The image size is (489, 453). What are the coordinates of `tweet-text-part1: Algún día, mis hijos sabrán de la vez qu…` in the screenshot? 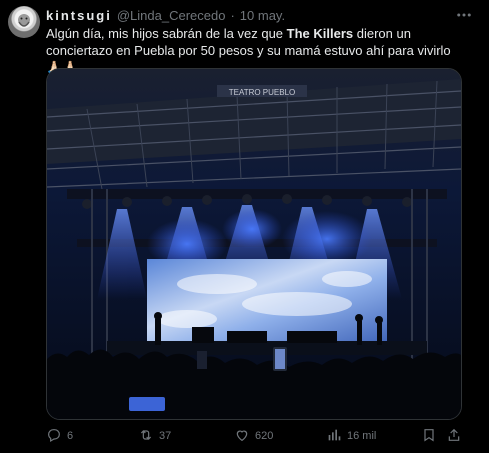 It's located at (166, 33).